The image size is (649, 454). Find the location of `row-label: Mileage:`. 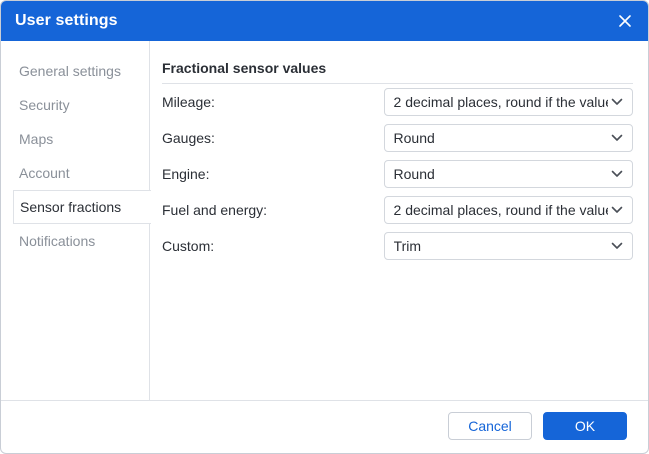

row-label: Mileage: is located at coordinates (188, 102).